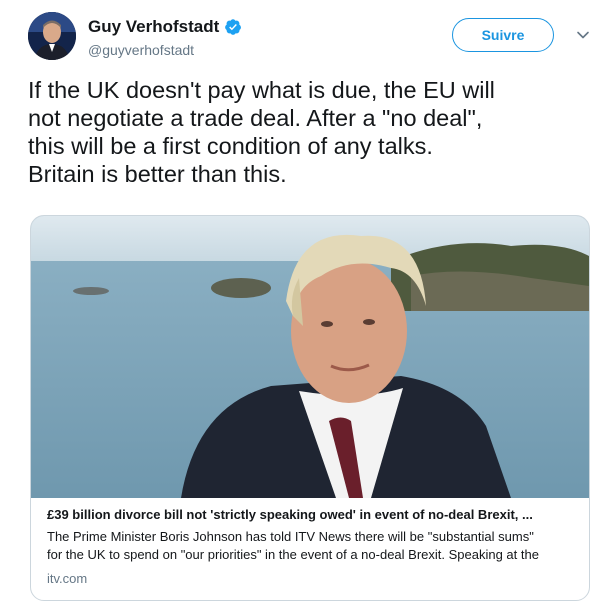  What do you see at coordinates (313, 38) in the screenshot?
I see `tweet-header: Guy Verhofstadt @guyverhofstadt Suivre` at bounding box center [313, 38].